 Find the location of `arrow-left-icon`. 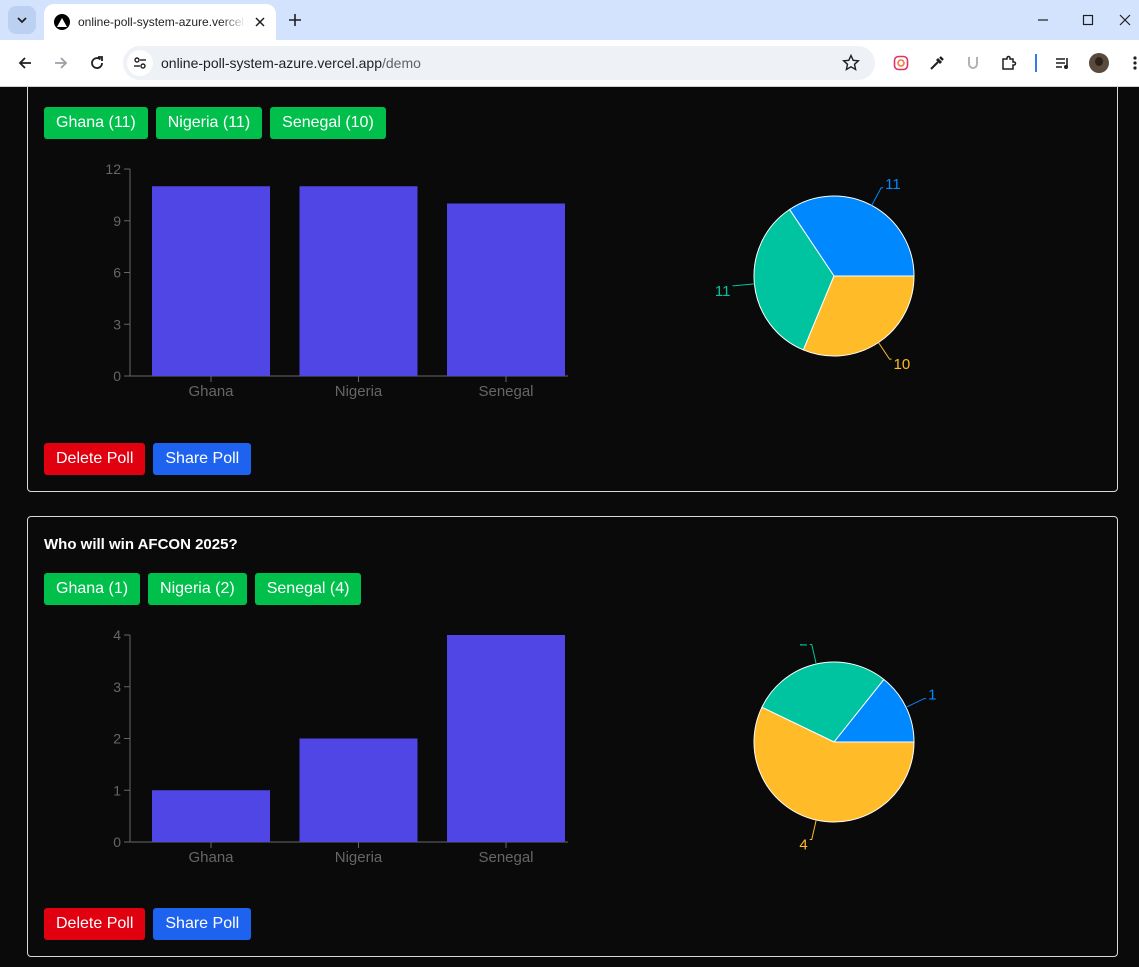

arrow-left-icon is located at coordinates (24, 63).